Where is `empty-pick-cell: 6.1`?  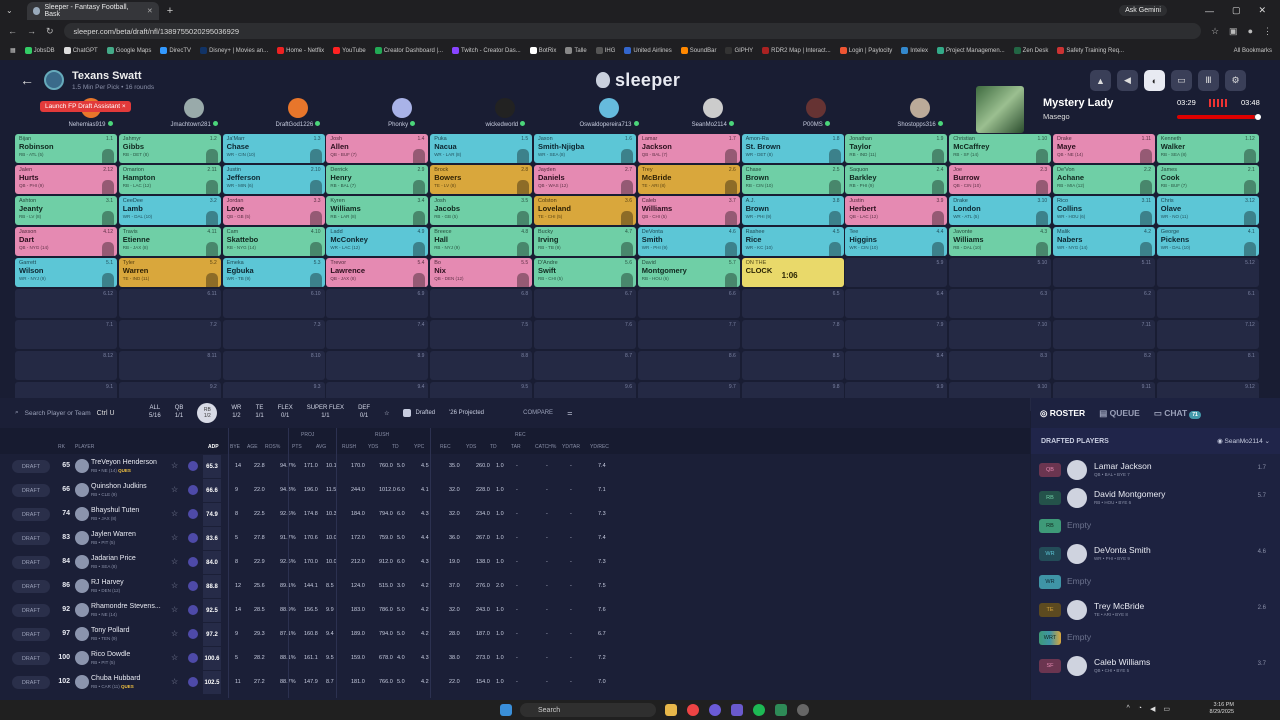
empty-pick-cell: 6.1 is located at coordinates (1207, 303).